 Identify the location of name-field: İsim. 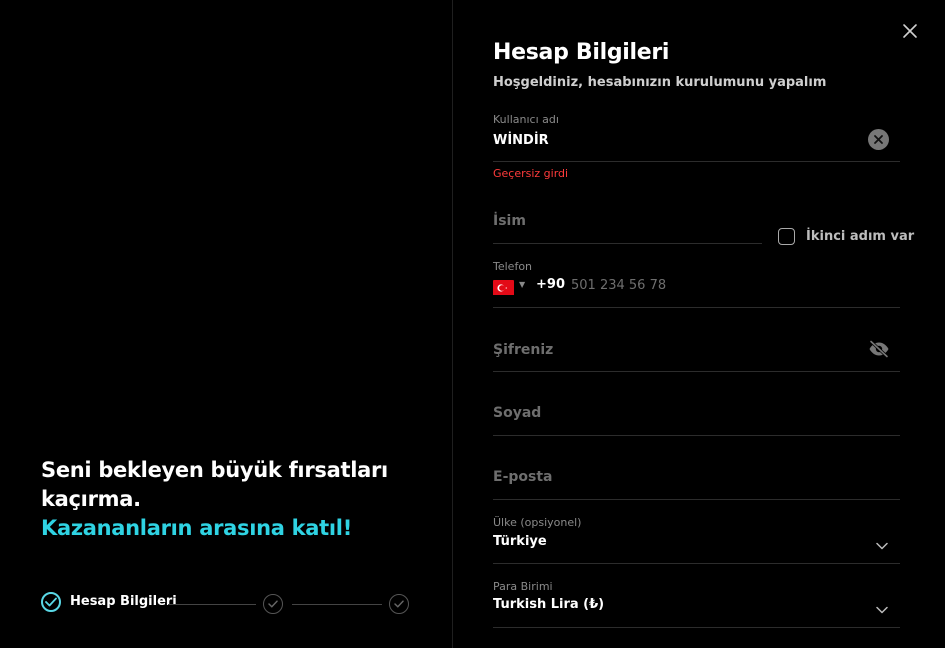
(627, 221).